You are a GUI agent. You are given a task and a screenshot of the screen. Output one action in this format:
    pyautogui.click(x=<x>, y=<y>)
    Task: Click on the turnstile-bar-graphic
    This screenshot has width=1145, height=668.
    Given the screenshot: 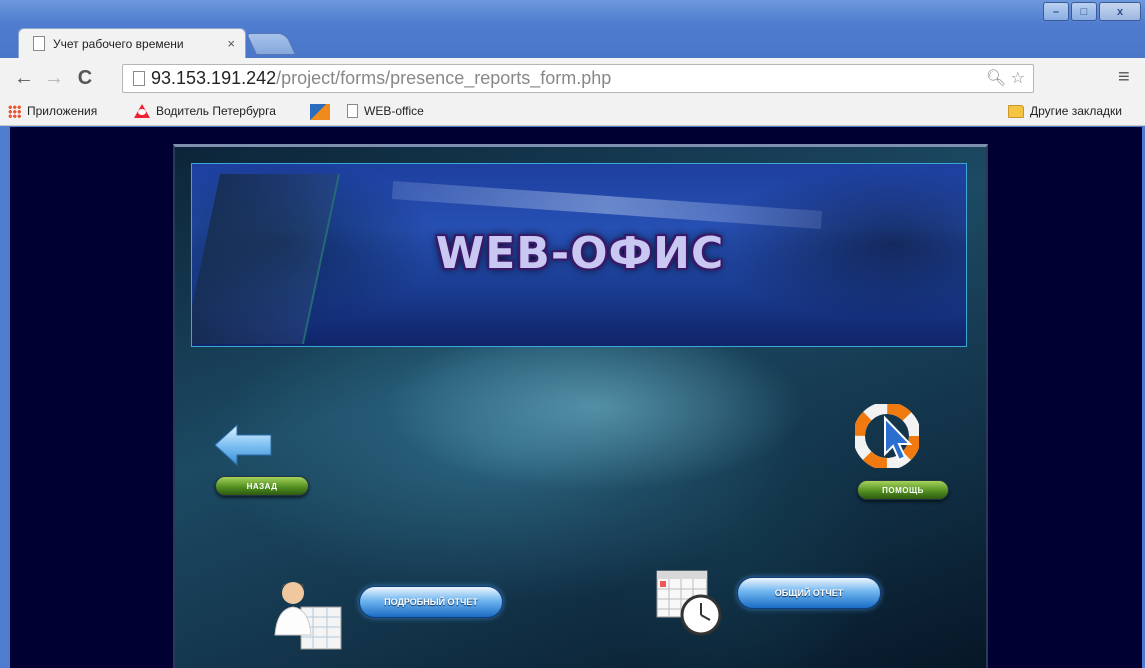 What is the action you would take?
    pyautogui.click(x=607, y=205)
    